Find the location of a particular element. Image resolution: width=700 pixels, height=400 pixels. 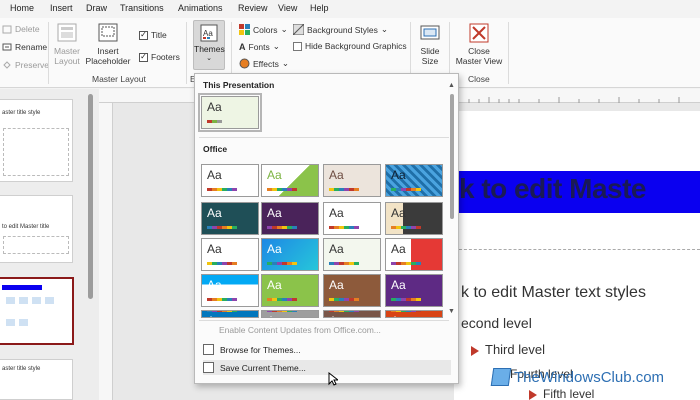

tab-view: View is located at coordinates (287, 8).